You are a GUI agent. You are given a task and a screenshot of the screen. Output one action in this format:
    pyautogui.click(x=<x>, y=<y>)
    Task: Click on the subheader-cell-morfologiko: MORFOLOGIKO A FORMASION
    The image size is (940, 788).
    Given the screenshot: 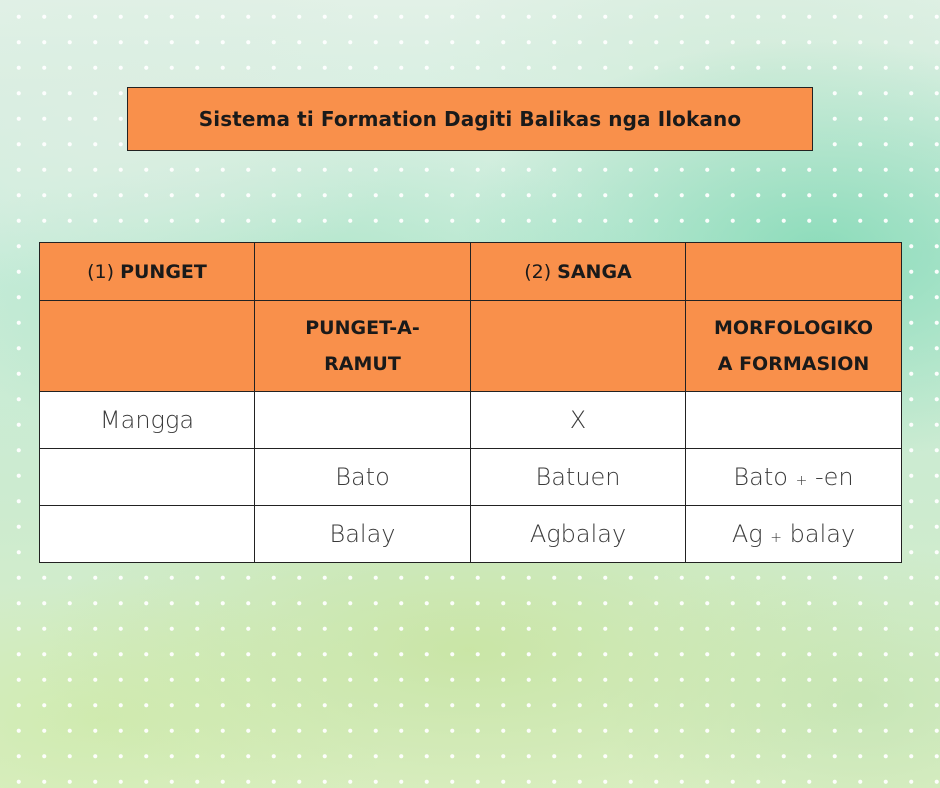 What is the action you would take?
    pyautogui.click(x=793, y=346)
    